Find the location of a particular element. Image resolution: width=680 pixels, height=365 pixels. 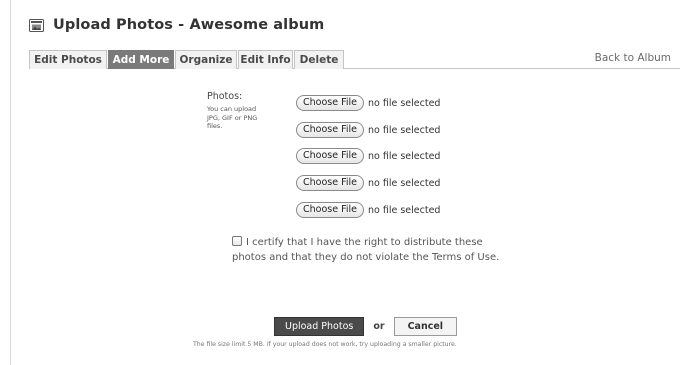

page-title: Upload Photos - Awesome album is located at coordinates (189, 25).